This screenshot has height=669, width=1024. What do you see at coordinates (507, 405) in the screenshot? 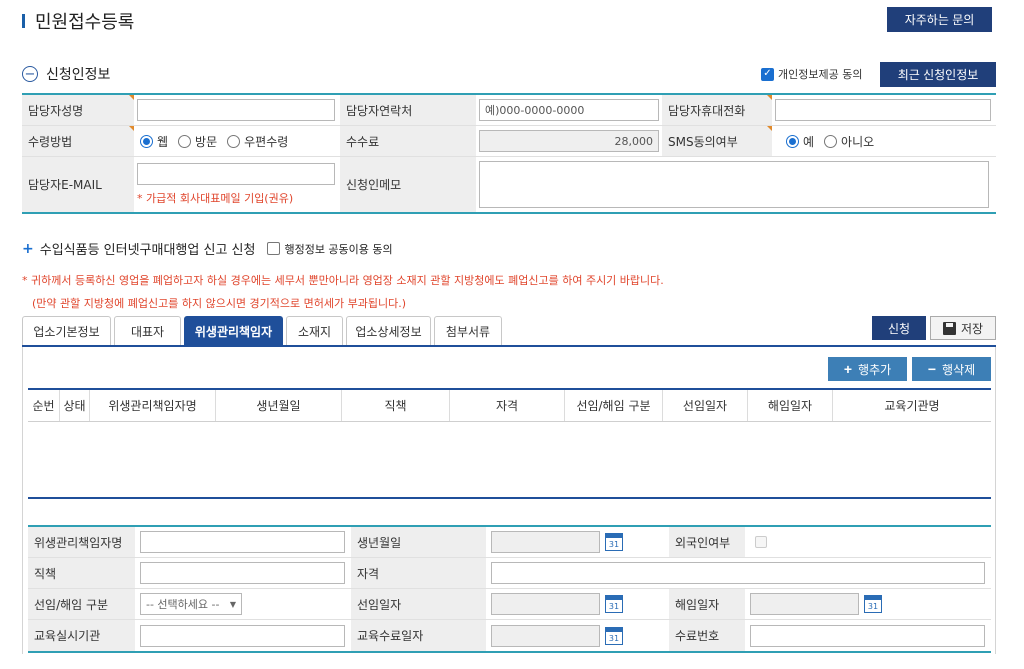
I see `grid-header-qualification: 자격` at bounding box center [507, 405].